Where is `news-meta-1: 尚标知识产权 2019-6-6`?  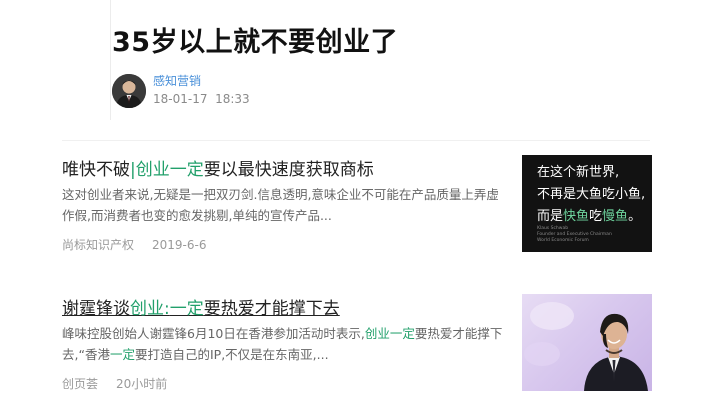
news-meta-1: 尚标知识产权 2019-6-6 is located at coordinates (134, 244).